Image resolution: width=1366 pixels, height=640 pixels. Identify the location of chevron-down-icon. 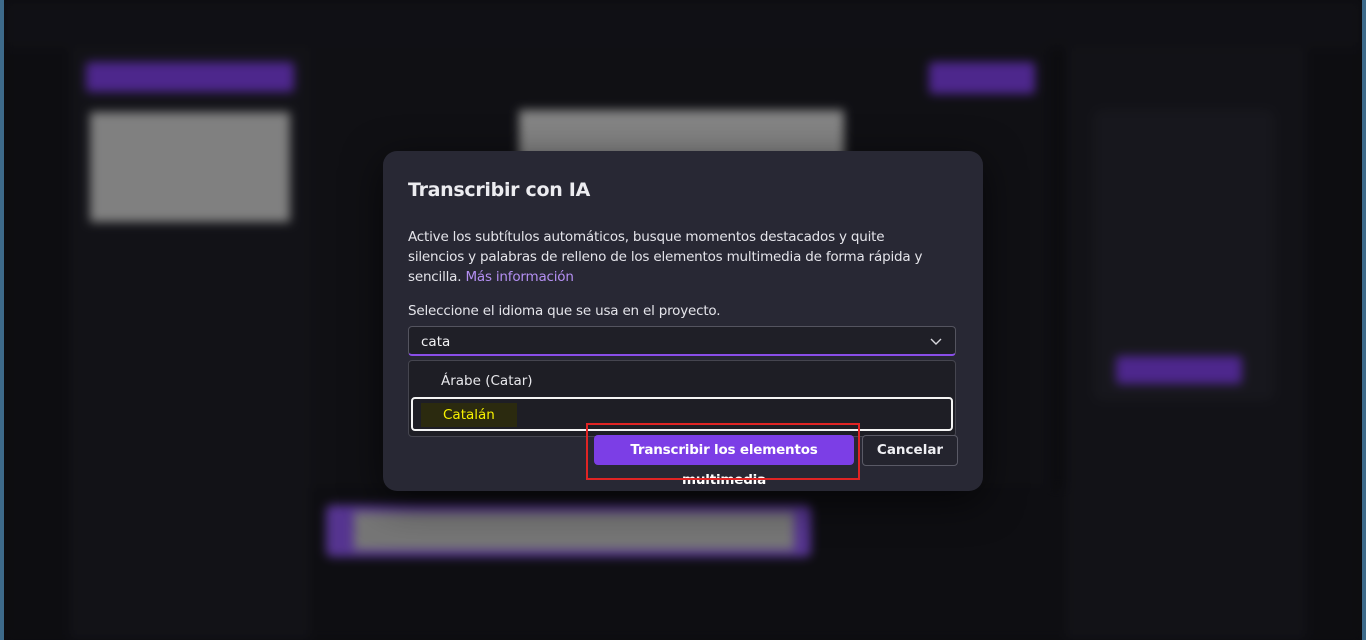
(936, 341).